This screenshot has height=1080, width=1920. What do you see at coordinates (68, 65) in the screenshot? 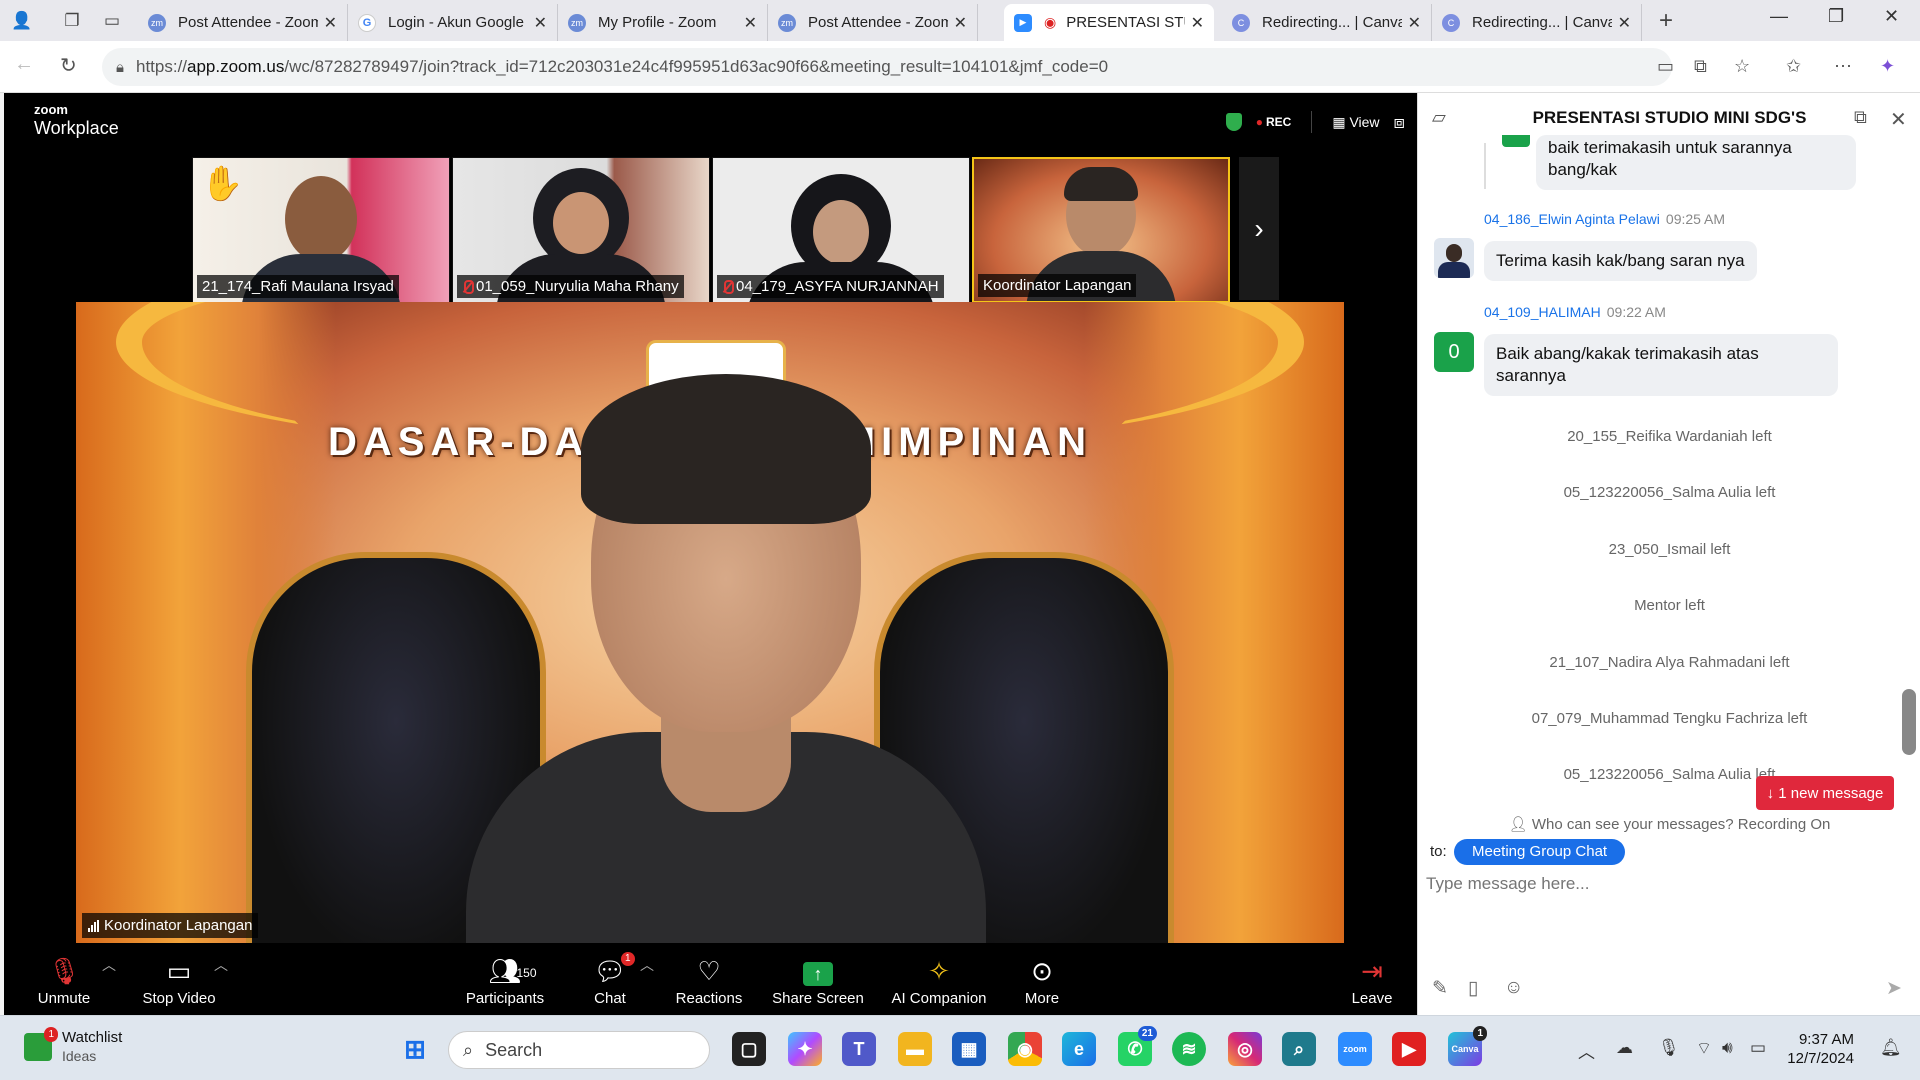
I see `refresh-icon: ↻` at bounding box center [68, 65].